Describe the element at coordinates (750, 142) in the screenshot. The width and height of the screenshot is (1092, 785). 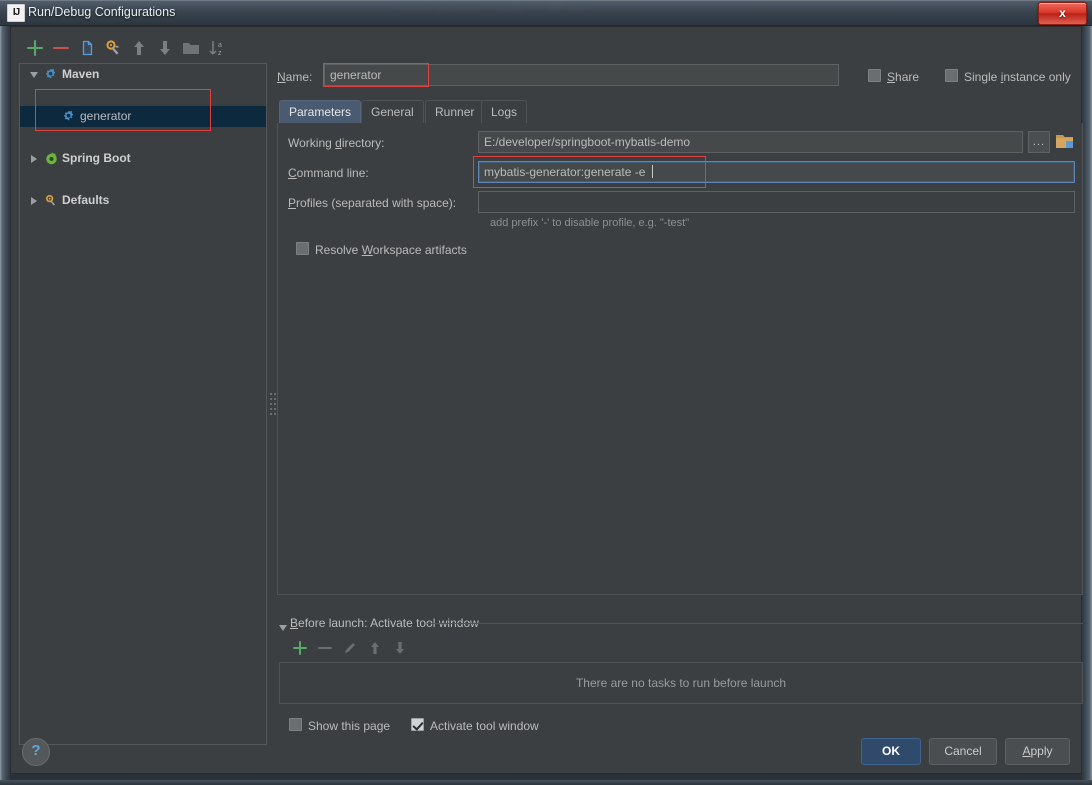
I see `working-directory-input: E:/developer/springboot-mybatis-demo` at that location.